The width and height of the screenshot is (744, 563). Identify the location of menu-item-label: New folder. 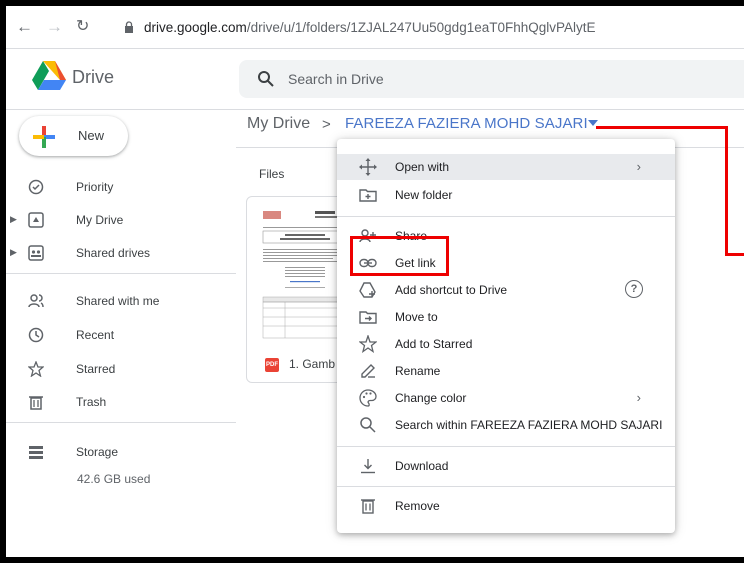
(424, 195).